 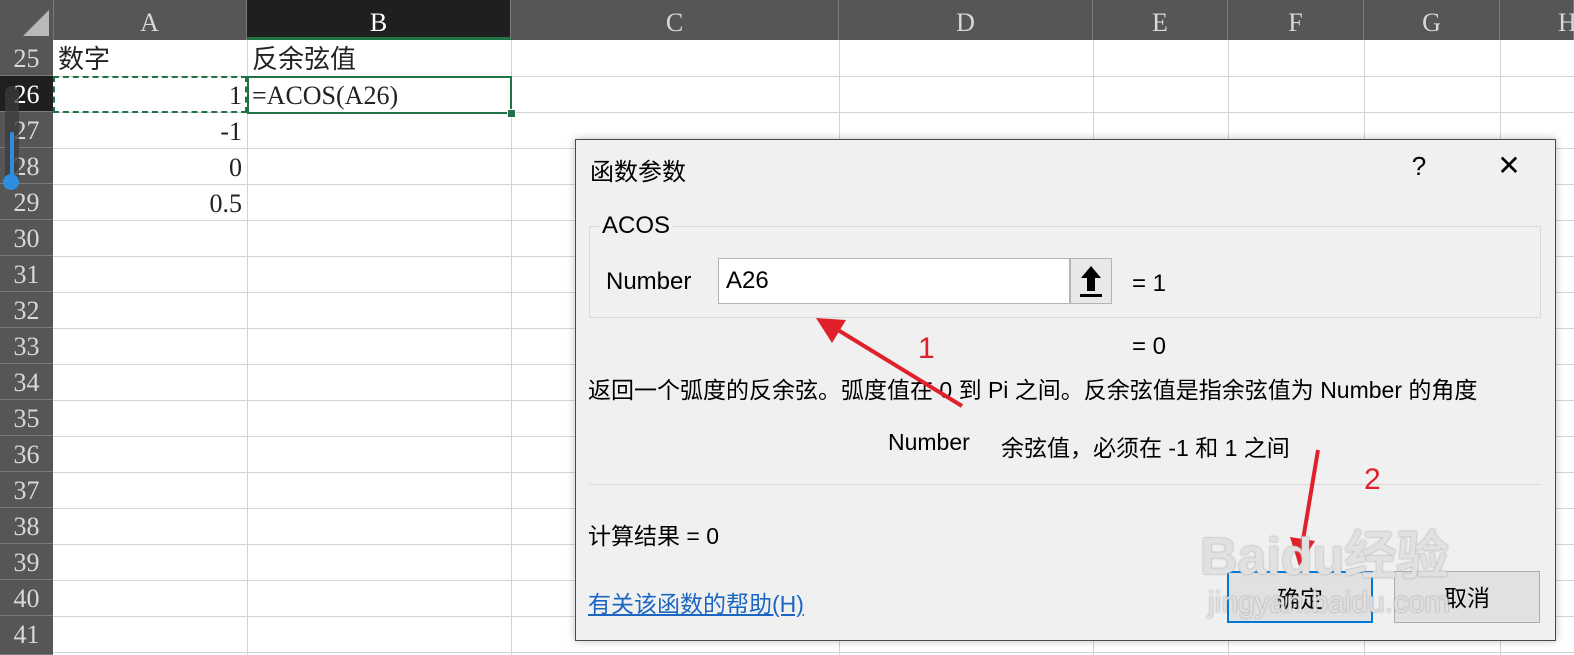 I want to click on row-header: 25, so click(x=26, y=58).